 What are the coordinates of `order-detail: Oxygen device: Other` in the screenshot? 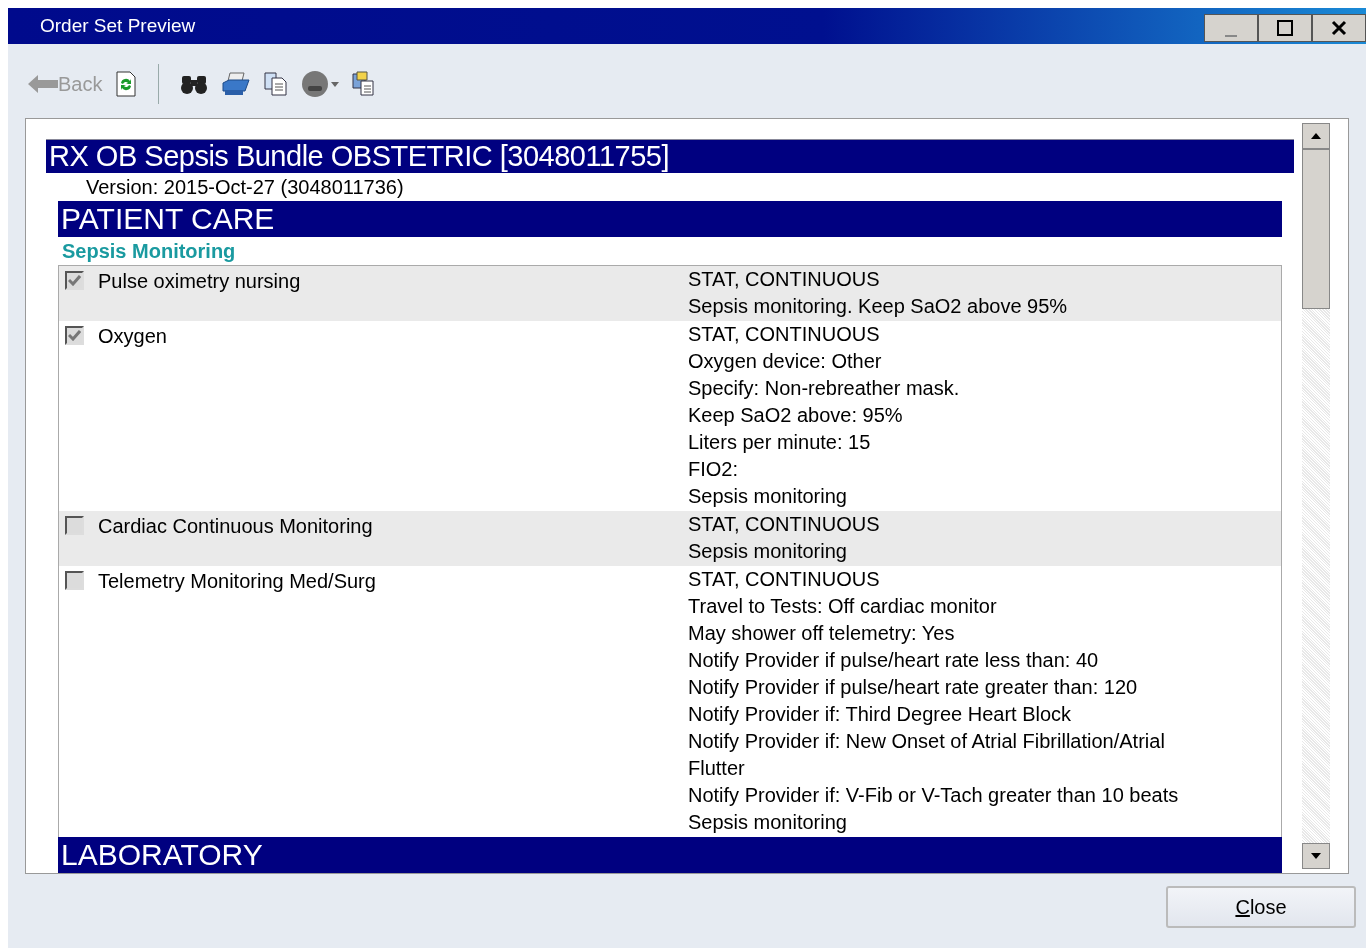 It's located at (785, 361).